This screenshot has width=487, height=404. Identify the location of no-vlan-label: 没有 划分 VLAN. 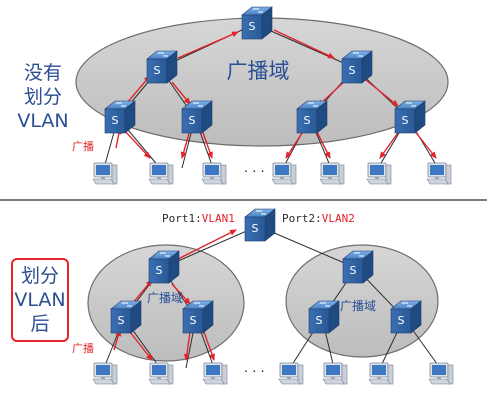
(43, 97).